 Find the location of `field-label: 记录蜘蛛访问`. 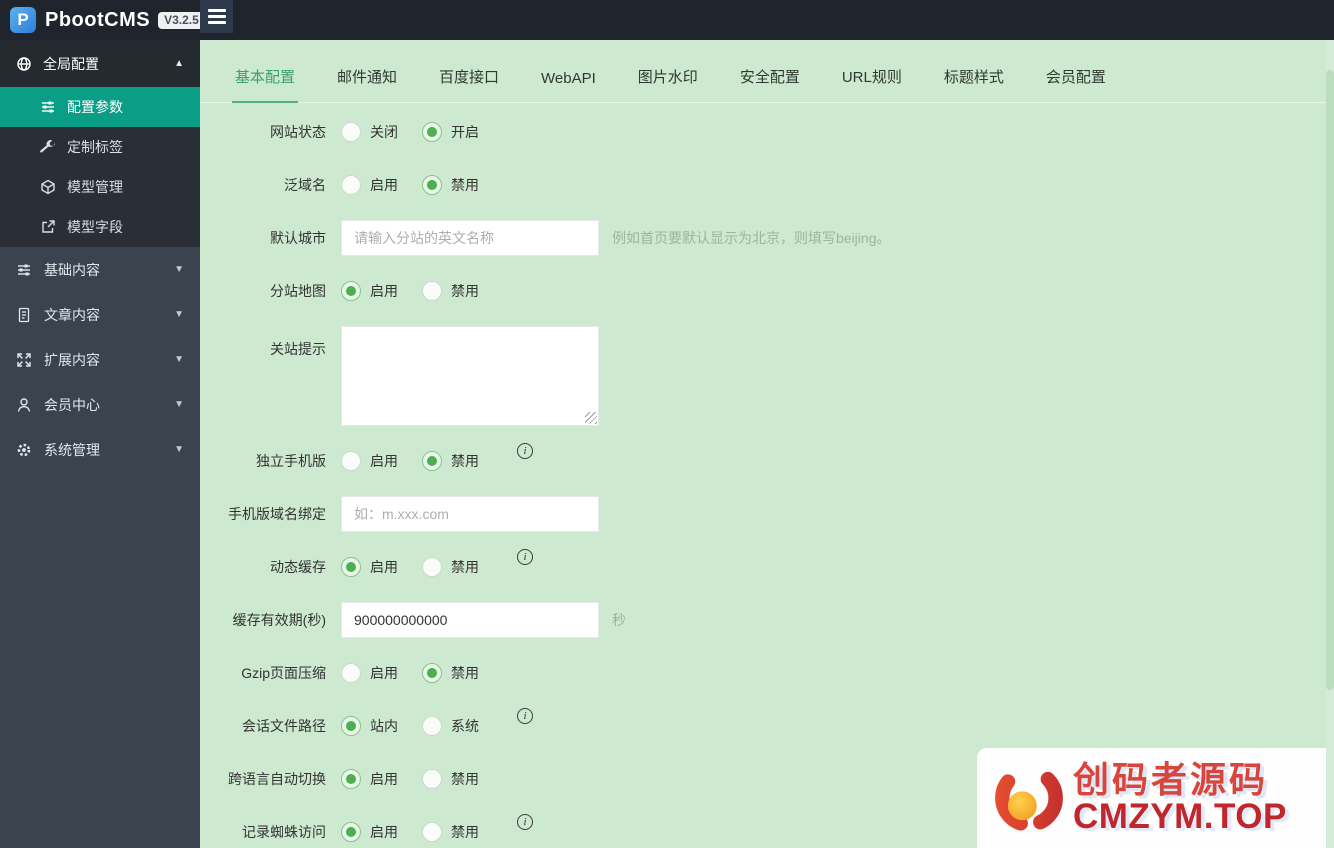

field-label: 记录蜘蛛访问 is located at coordinates (284, 832).